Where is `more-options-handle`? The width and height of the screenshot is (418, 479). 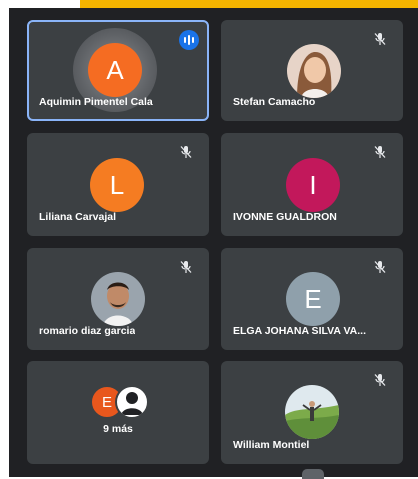
more-options-handle is located at coordinates (313, 474).